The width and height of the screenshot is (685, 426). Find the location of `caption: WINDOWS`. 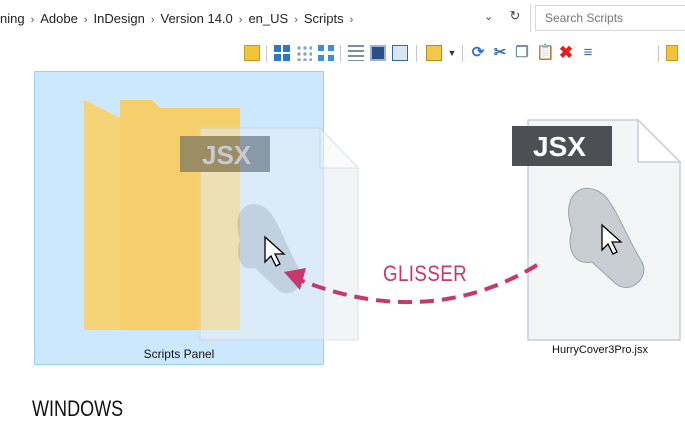

caption: WINDOWS is located at coordinates (78, 408).